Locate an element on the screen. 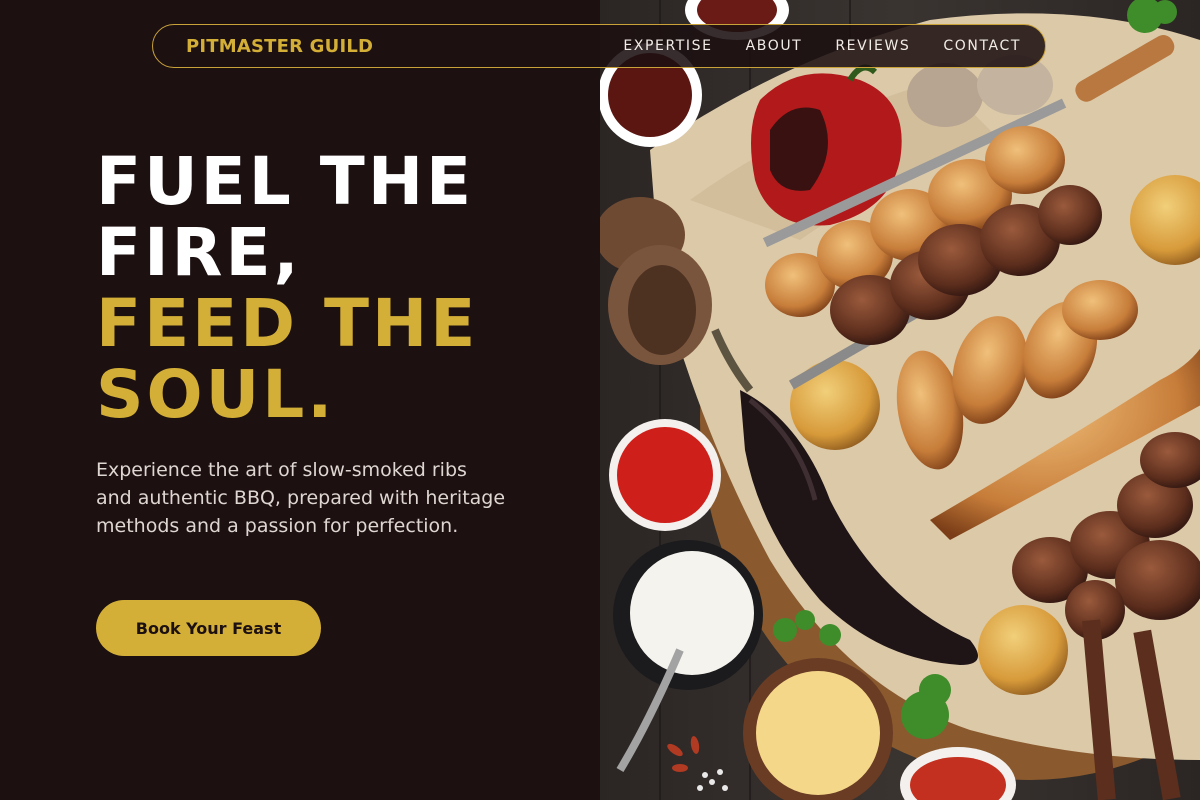 This screenshot has height=800, width=1200. nav-links: EXPERTISE ABOUT REVIEWS CONTACT is located at coordinates (805, 46).